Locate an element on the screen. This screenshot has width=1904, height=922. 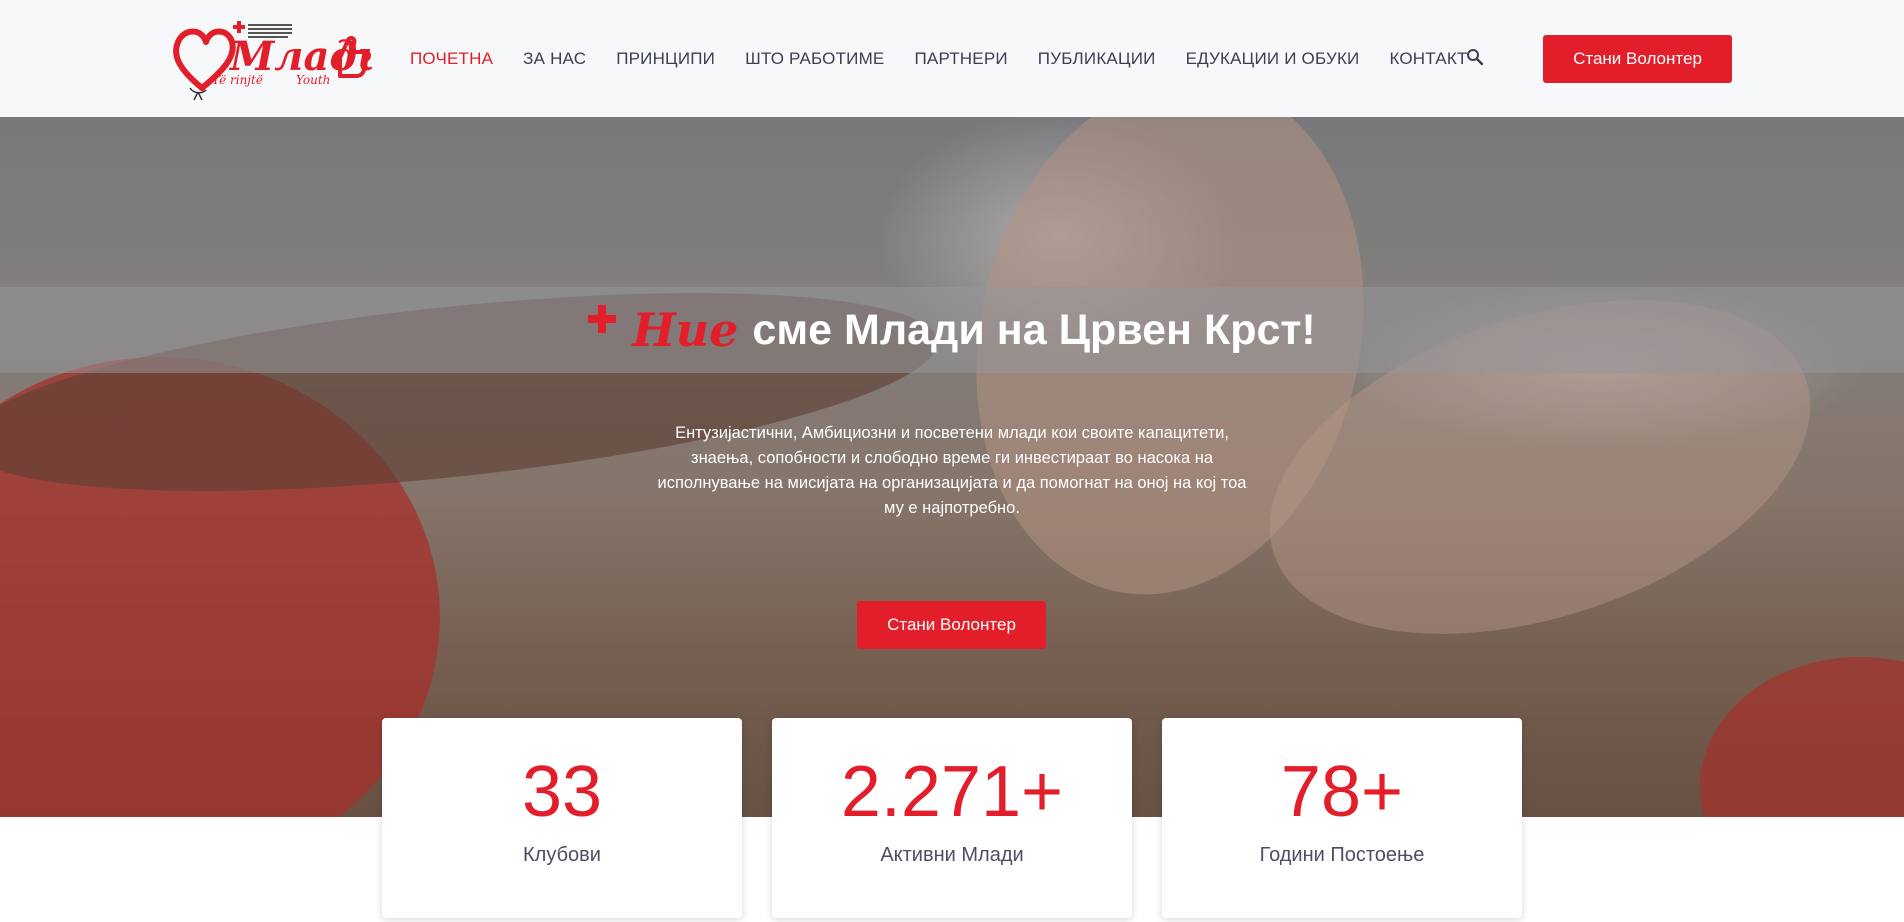
logo-sub-text: Të rinjtë is located at coordinates (237, 80).